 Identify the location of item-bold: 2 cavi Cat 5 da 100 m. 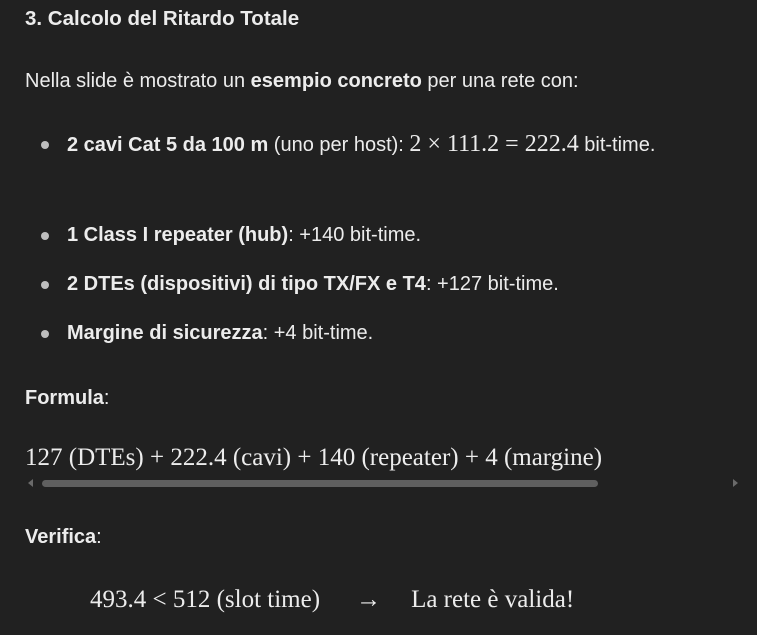
(168, 145).